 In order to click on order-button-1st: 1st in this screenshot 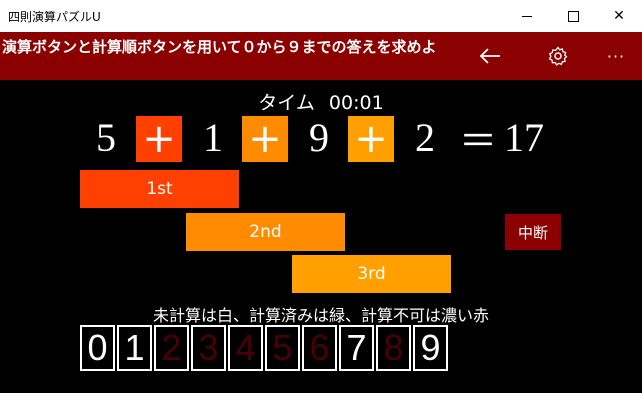, I will do `click(159, 189)`.